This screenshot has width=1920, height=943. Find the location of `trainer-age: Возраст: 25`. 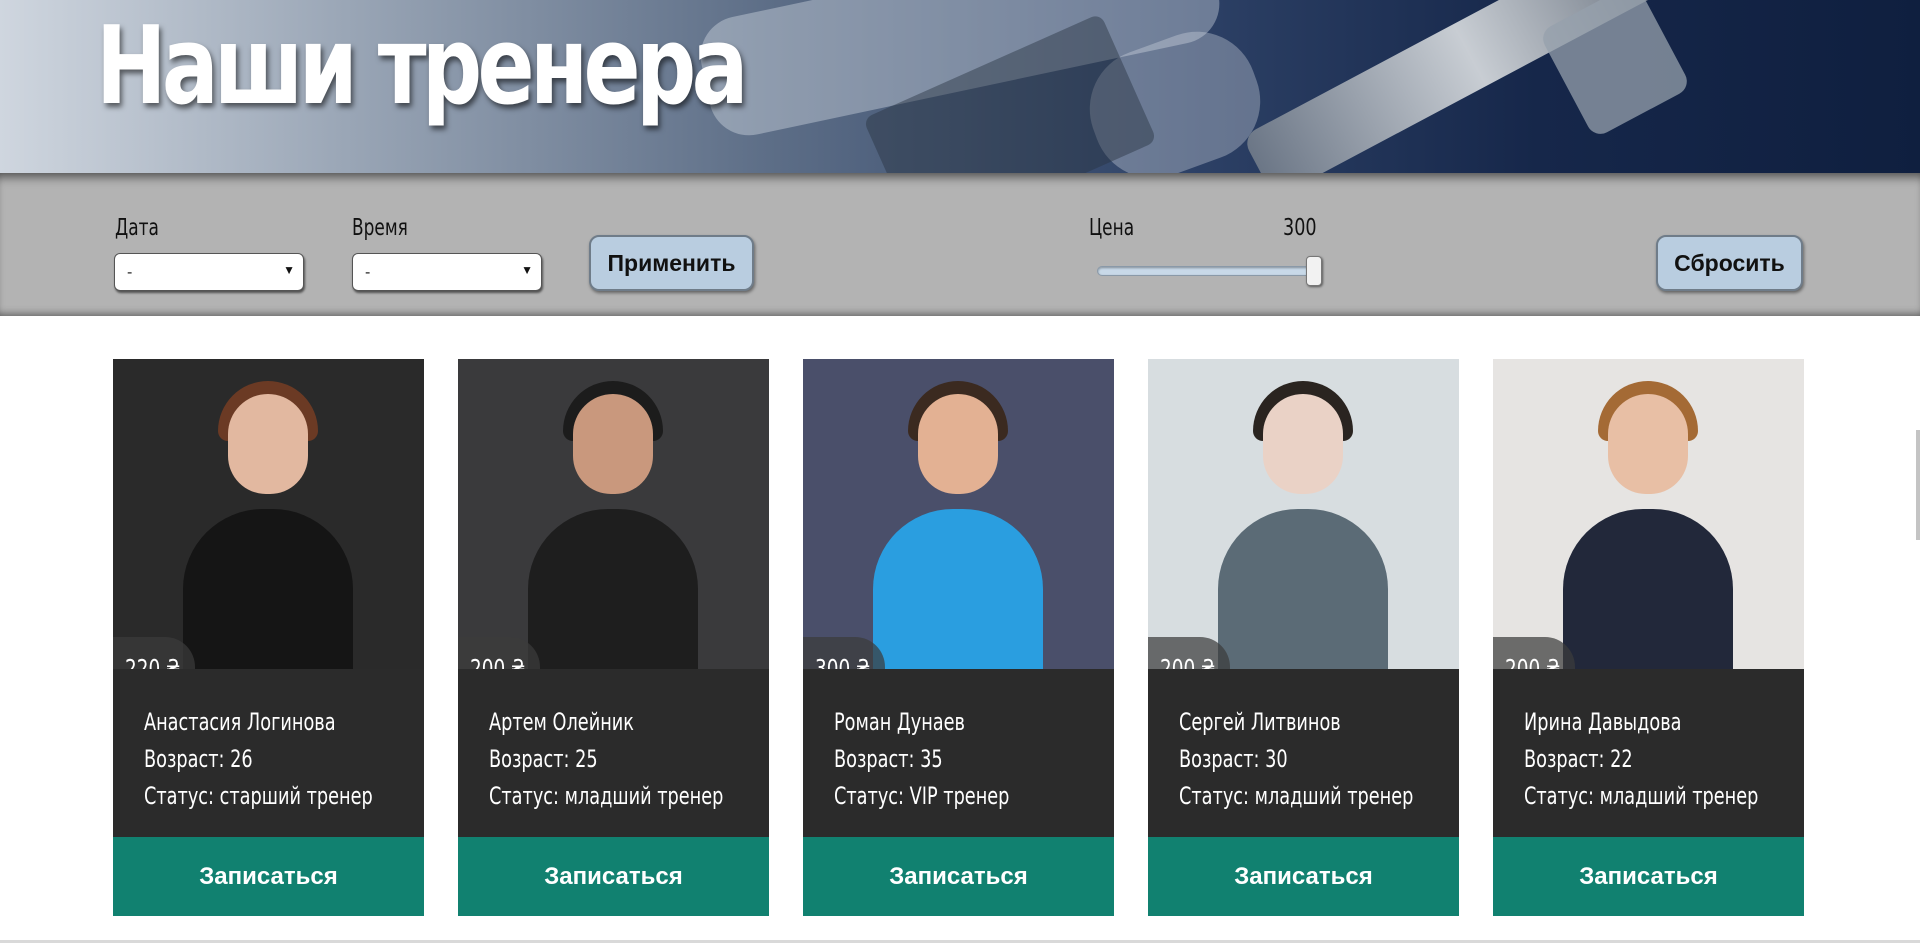

trainer-age: Возраст: 25 is located at coordinates (543, 759).